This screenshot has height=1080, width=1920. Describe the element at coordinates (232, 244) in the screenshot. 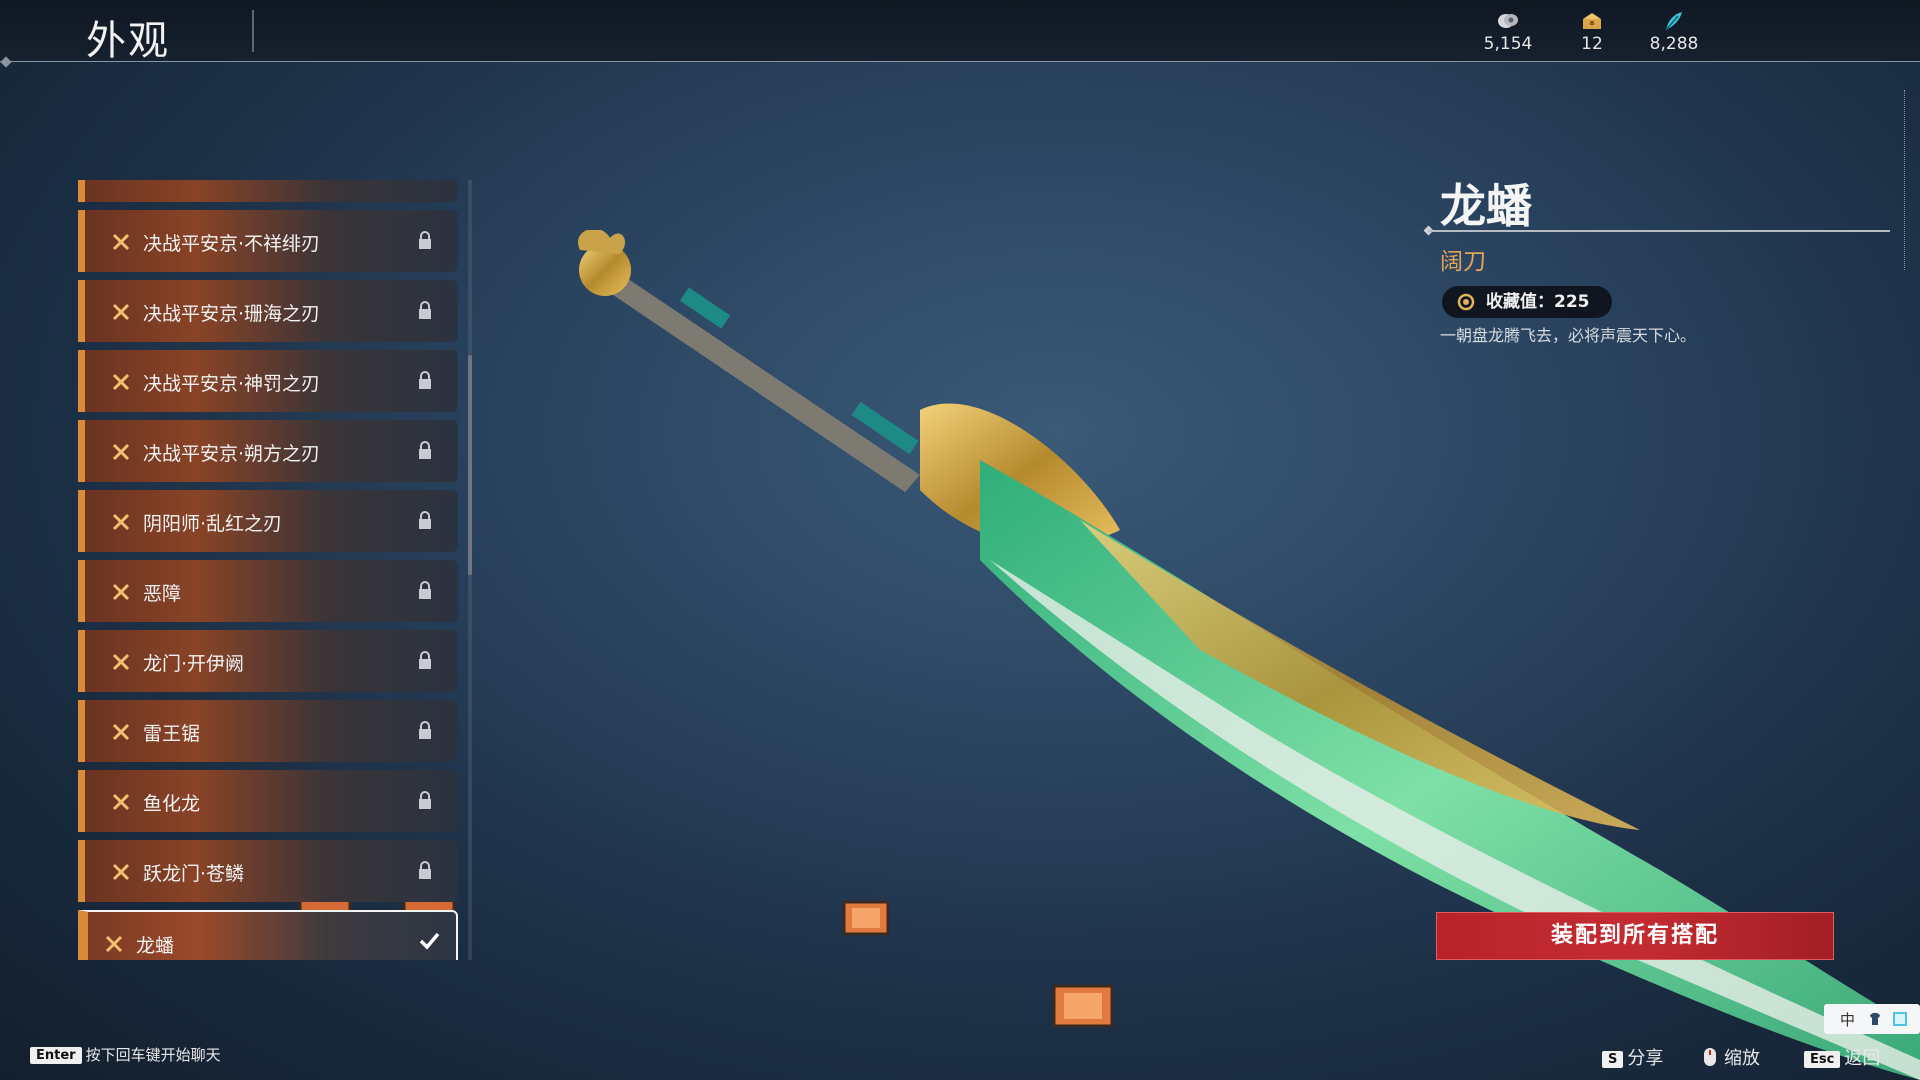

I see `list-item-label: 决战平安京·不祥绯刃` at that location.